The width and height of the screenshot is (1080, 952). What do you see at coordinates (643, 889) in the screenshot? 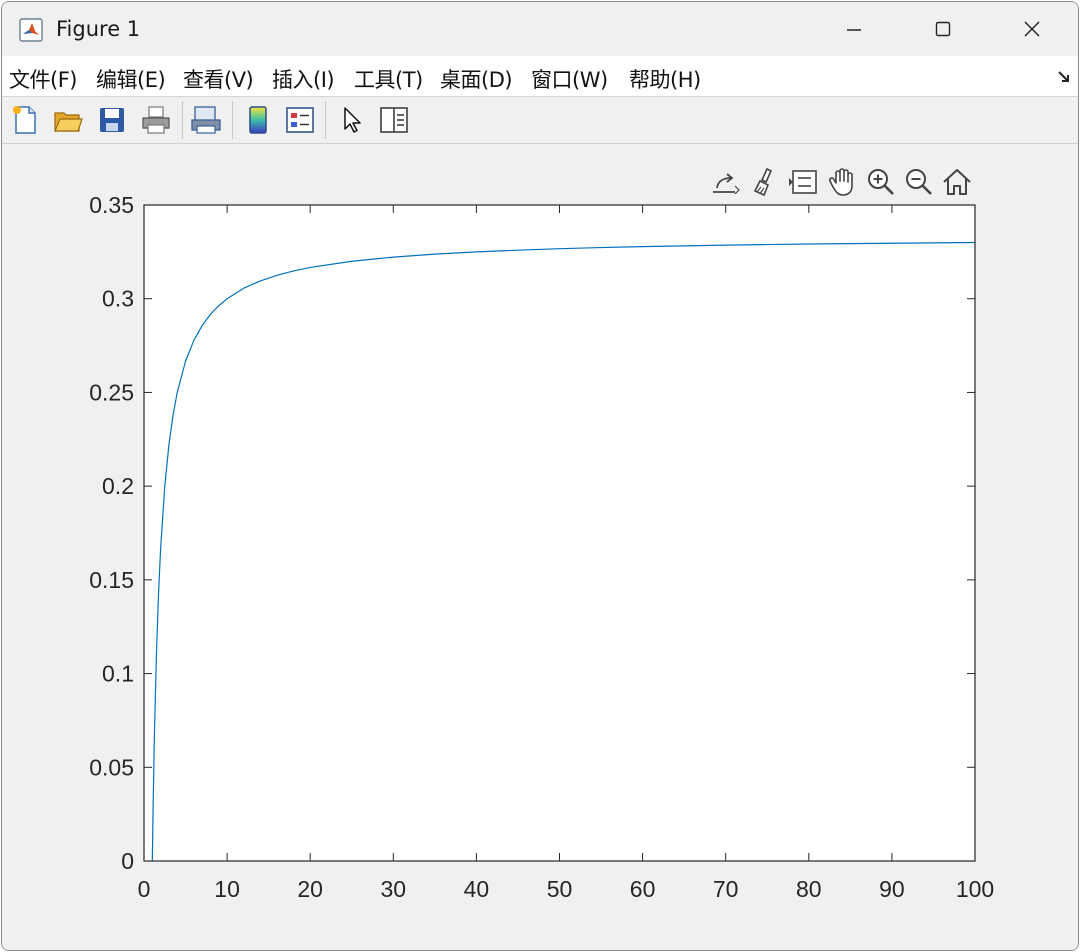
I see `x-tick-label: 60` at bounding box center [643, 889].